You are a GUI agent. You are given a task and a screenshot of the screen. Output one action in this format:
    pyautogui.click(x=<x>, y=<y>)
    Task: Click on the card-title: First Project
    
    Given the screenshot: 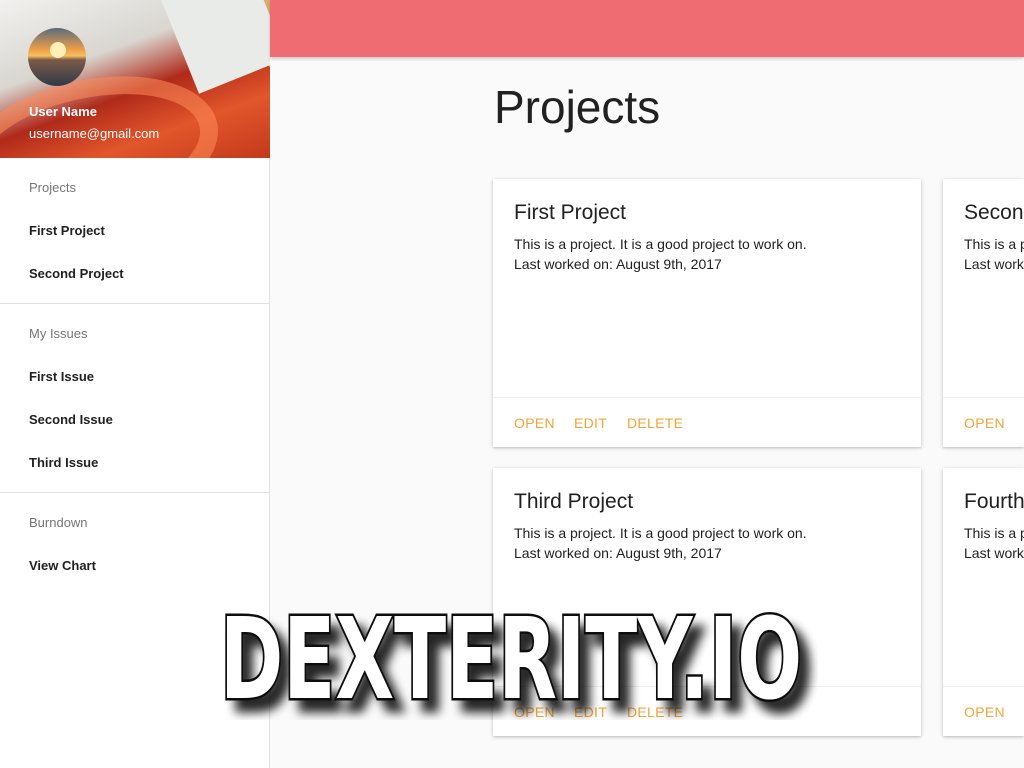 What is the action you would take?
    pyautogui.click(x=570, y=212)
    